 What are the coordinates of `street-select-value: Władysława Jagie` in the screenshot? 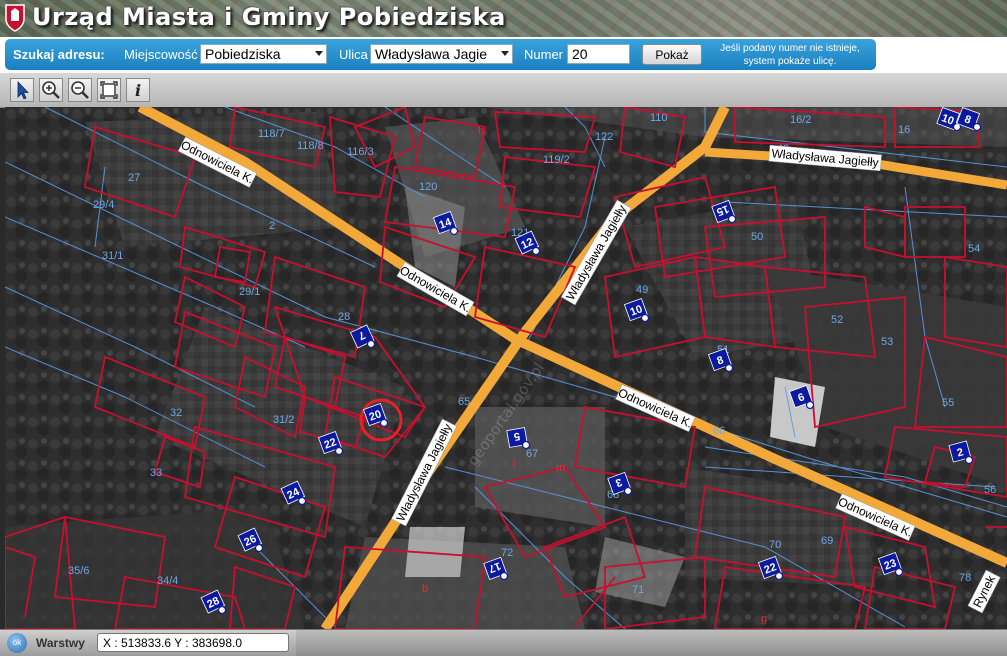 It's located at (431, 54).